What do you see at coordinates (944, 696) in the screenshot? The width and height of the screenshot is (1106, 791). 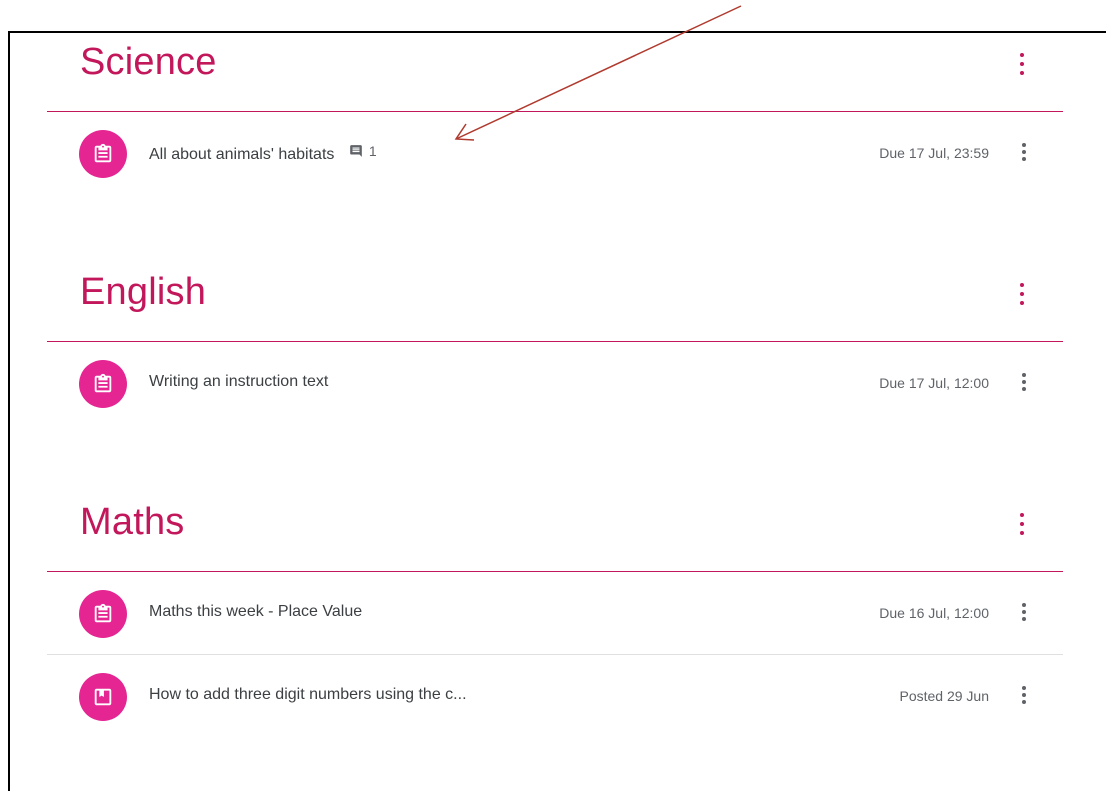 I see `item-posted-date: Posted 29 Jun` at bounding box center [944, 696].